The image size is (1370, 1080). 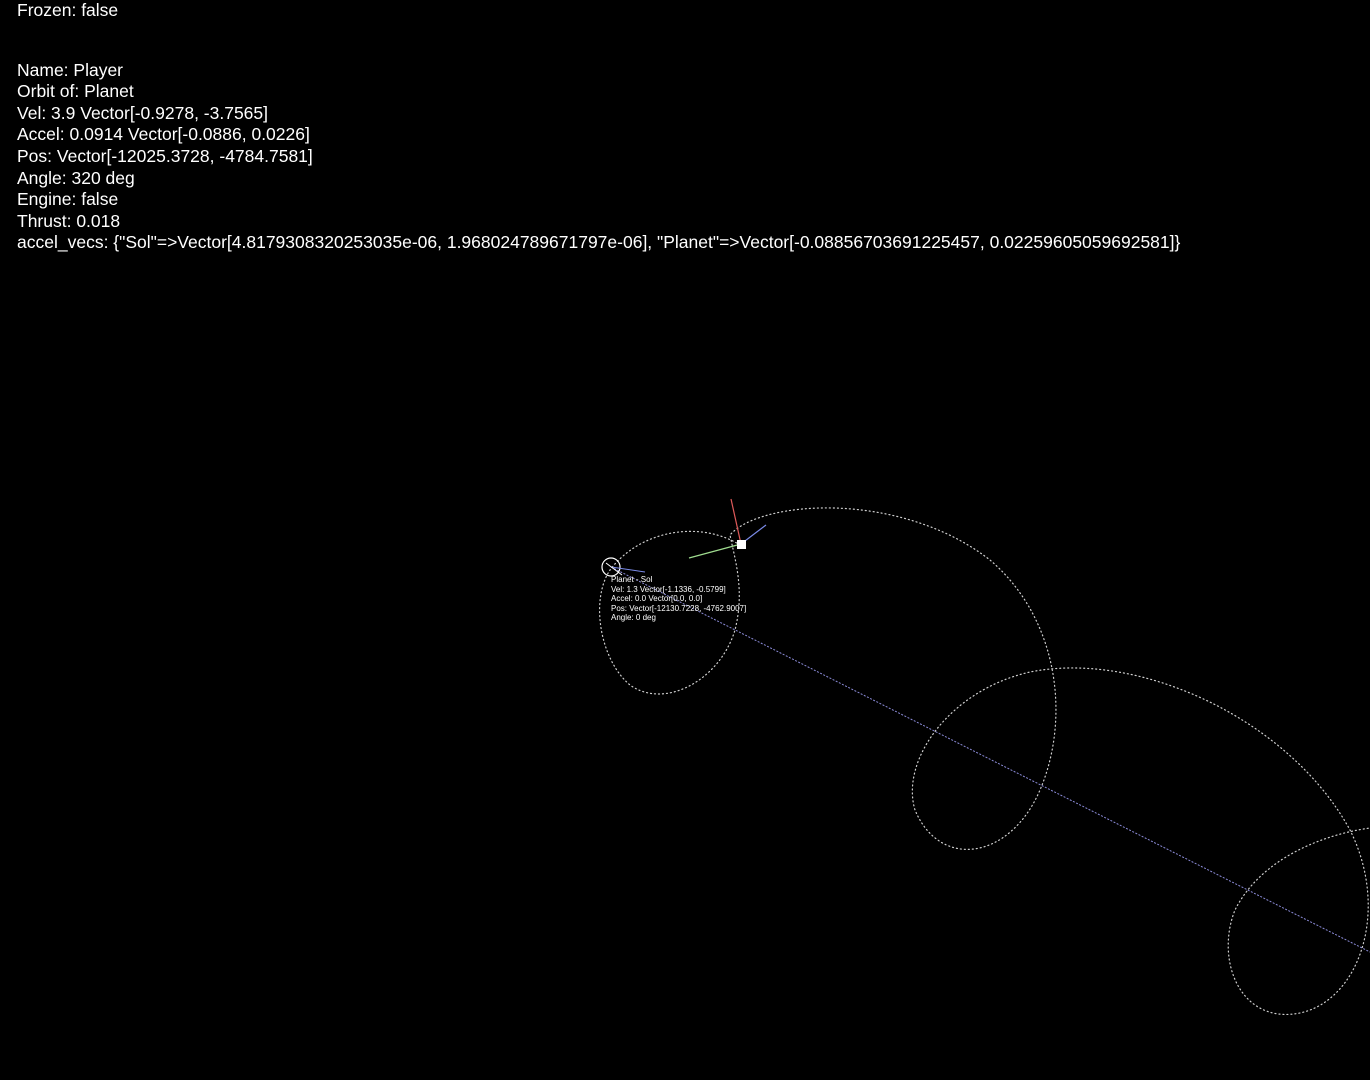 I want to click on velocity-vector, so click(x=715, y=551).